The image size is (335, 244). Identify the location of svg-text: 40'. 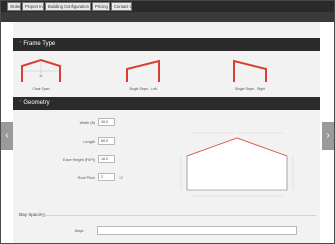
(41, 76).